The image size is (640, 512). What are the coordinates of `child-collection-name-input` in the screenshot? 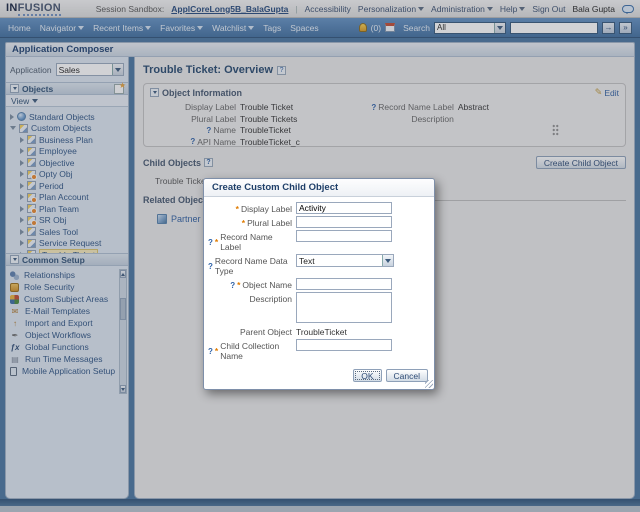 It's located at (344, 345).